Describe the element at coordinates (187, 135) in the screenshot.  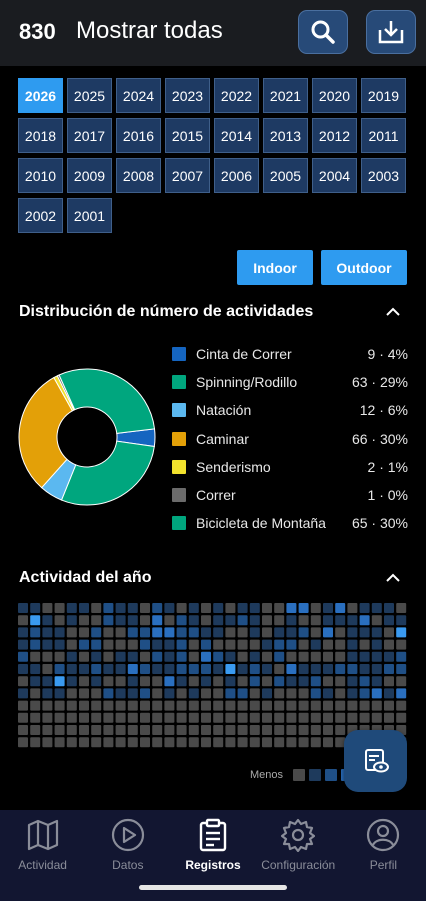
I see `year-button-2015: 2015` at that location.